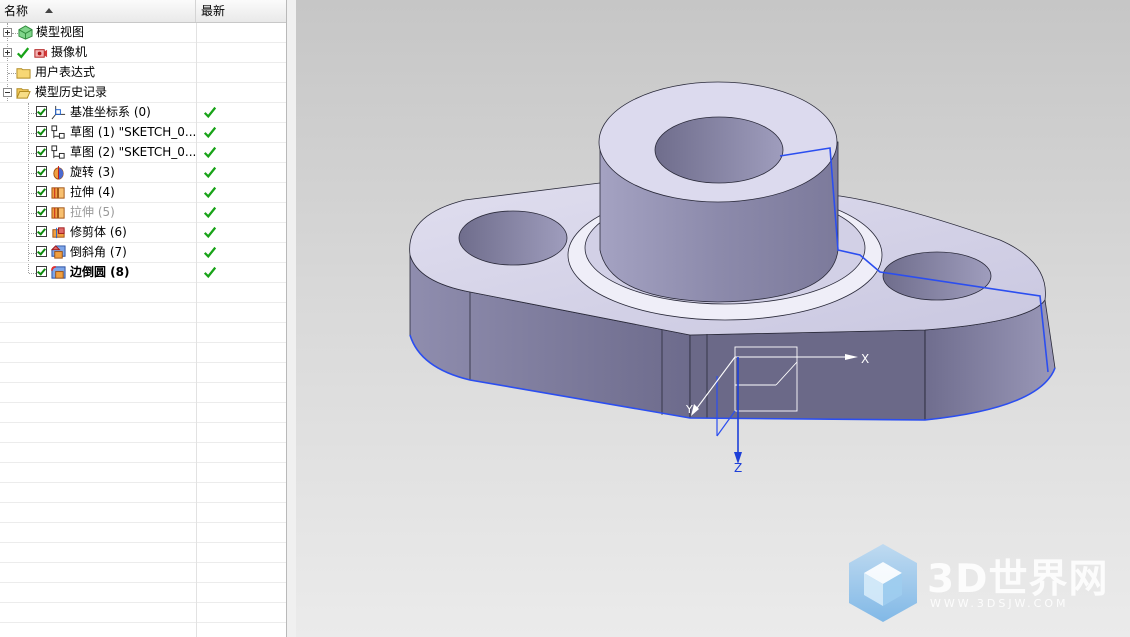  Describe the element at coordinates (883, 583) in the screenshot. I see `watermark-logo-icon` at that location.